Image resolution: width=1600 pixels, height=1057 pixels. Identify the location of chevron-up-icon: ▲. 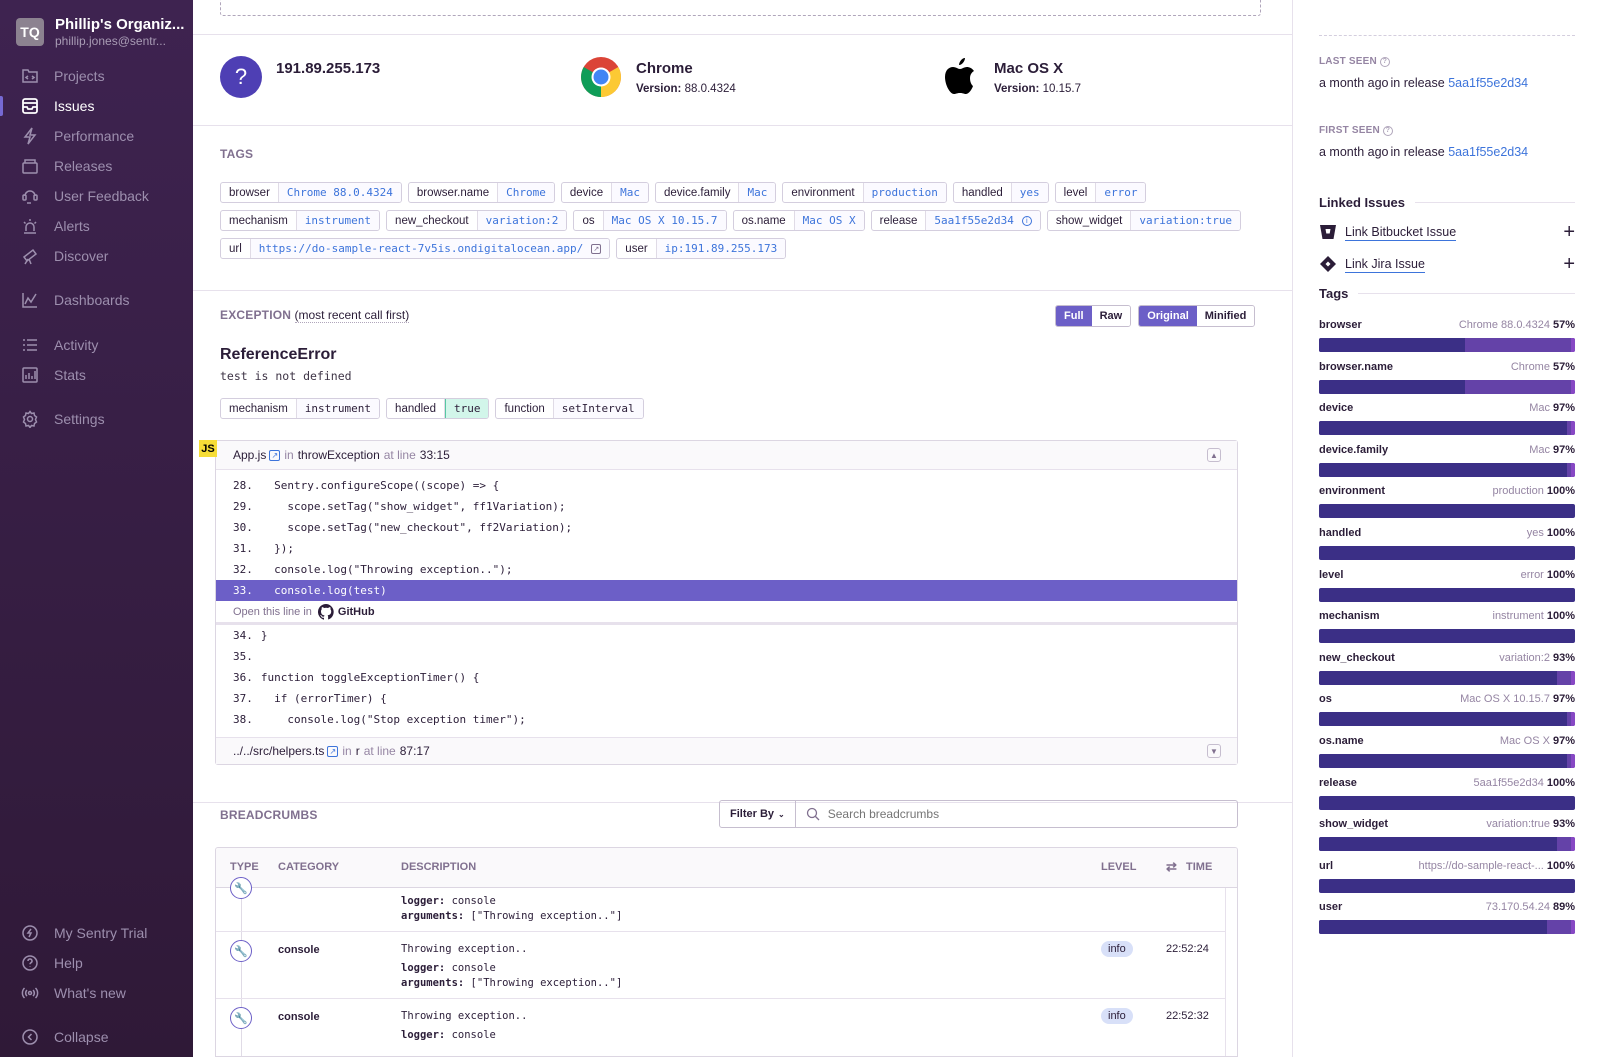
(1214, 455).